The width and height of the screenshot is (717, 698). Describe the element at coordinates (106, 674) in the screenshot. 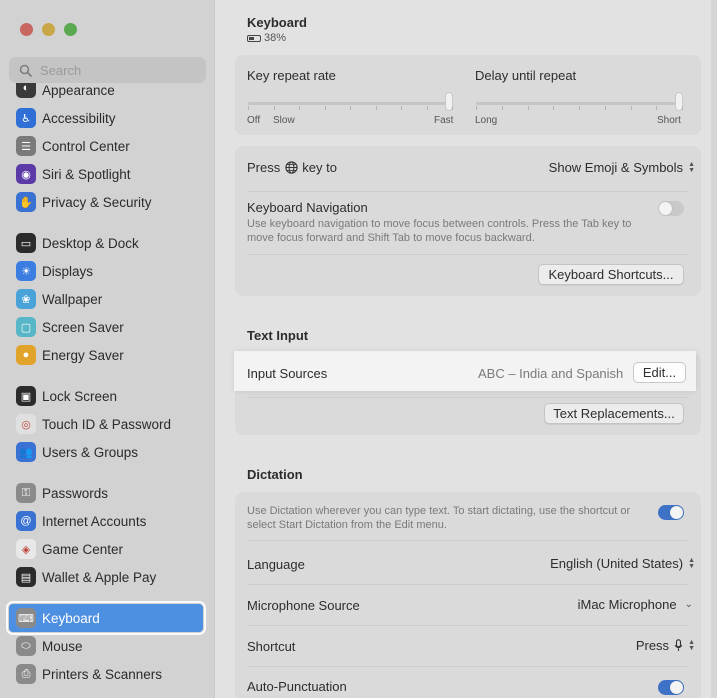

I see `sidebar-item-printers-scanners: ⎙ Printers & Scanners` at that location.